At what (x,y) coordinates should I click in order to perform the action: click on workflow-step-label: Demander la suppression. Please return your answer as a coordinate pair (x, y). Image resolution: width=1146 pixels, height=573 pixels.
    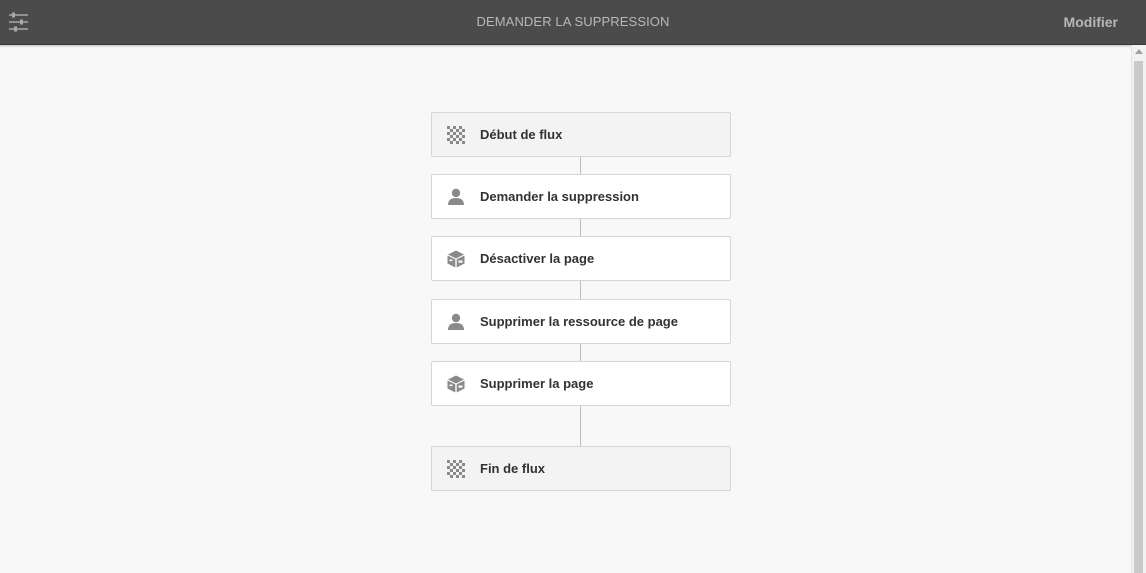
    Looking at the image, I should click on (559, 196).